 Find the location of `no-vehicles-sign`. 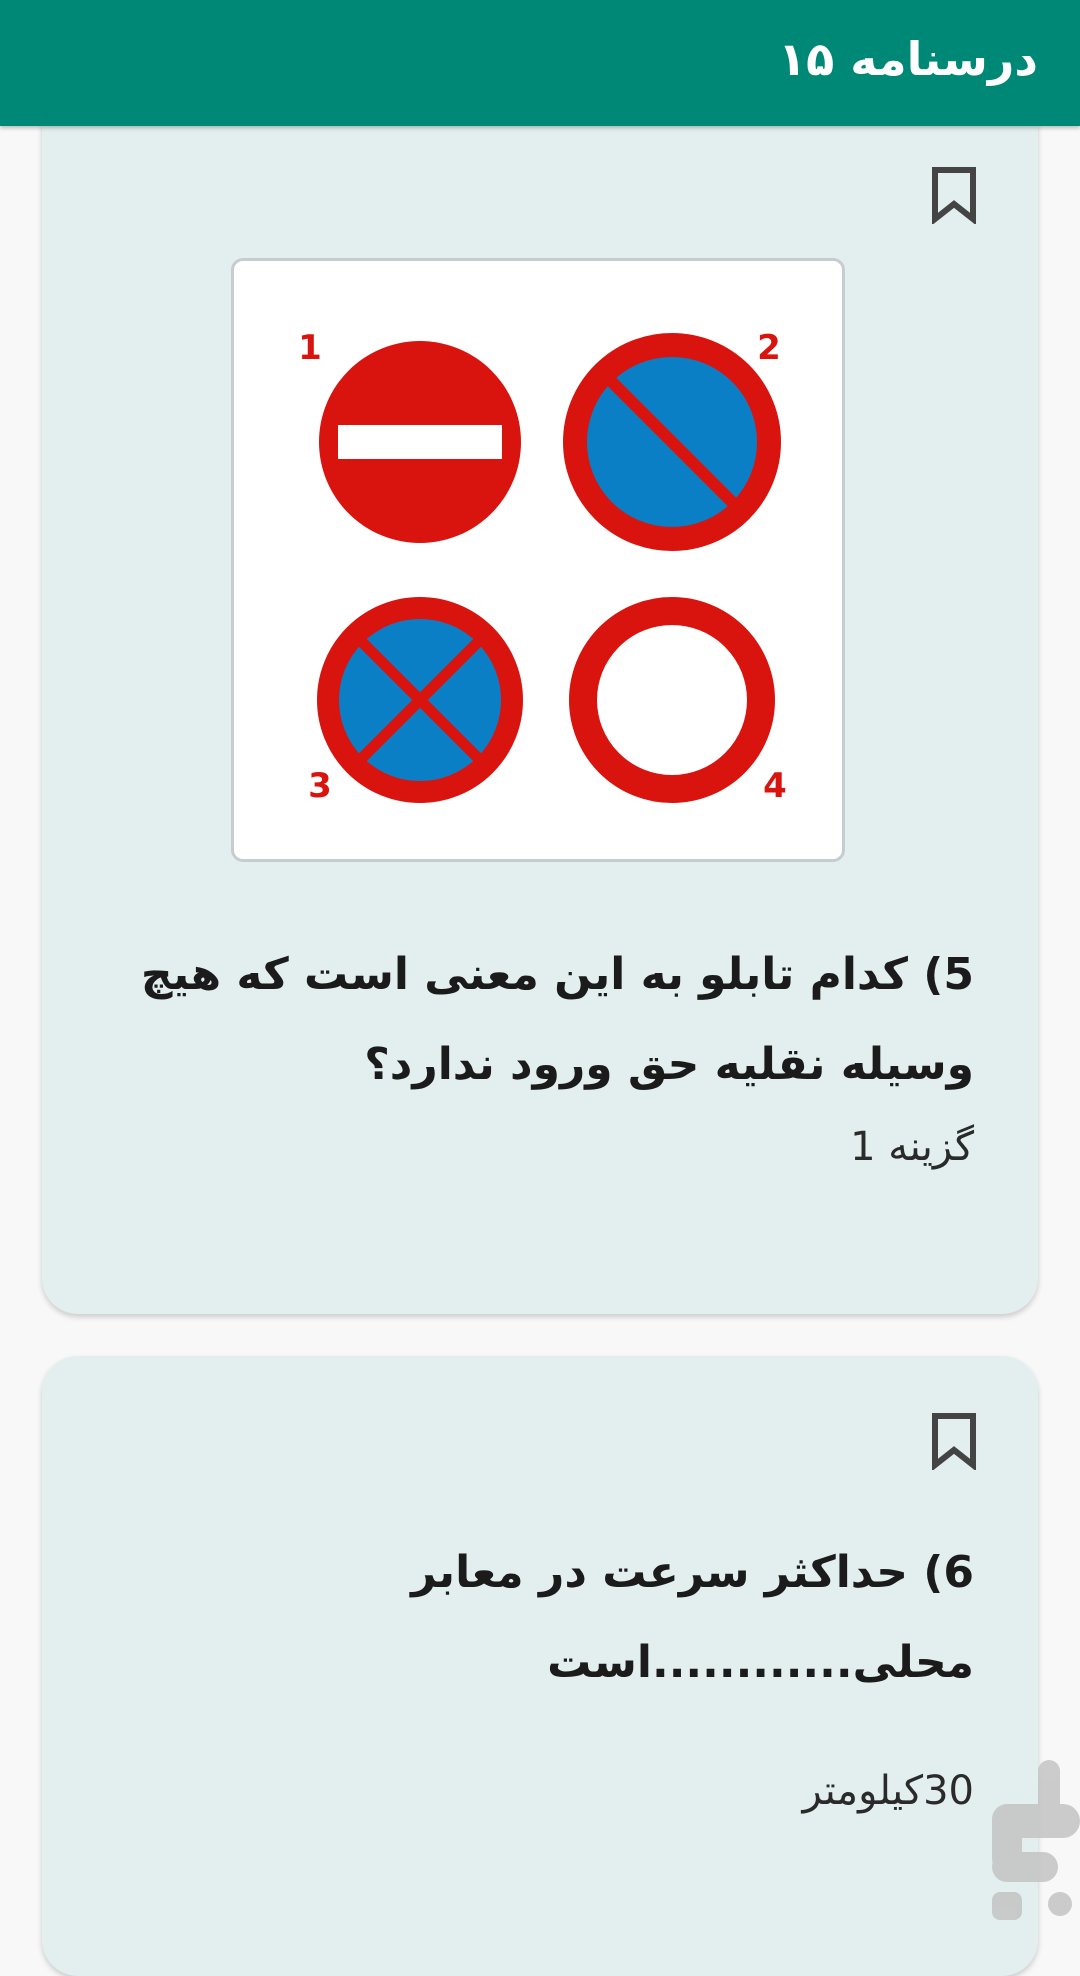

no-vehicles-sign is located at coordinates (672, 700).